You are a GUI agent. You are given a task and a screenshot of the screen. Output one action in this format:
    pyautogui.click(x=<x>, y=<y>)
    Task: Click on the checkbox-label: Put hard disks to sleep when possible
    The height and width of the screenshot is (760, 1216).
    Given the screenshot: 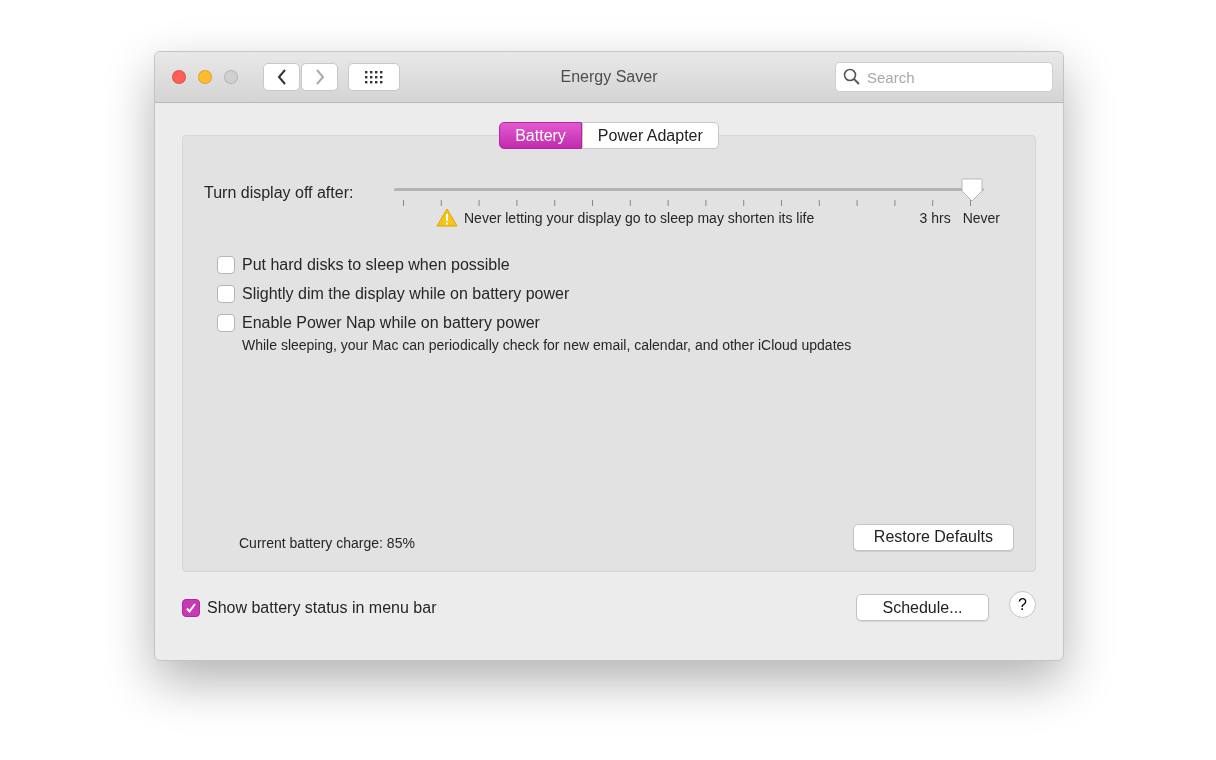 What is the action you would take?
    pyautogui.click(x=376, y=265)
    